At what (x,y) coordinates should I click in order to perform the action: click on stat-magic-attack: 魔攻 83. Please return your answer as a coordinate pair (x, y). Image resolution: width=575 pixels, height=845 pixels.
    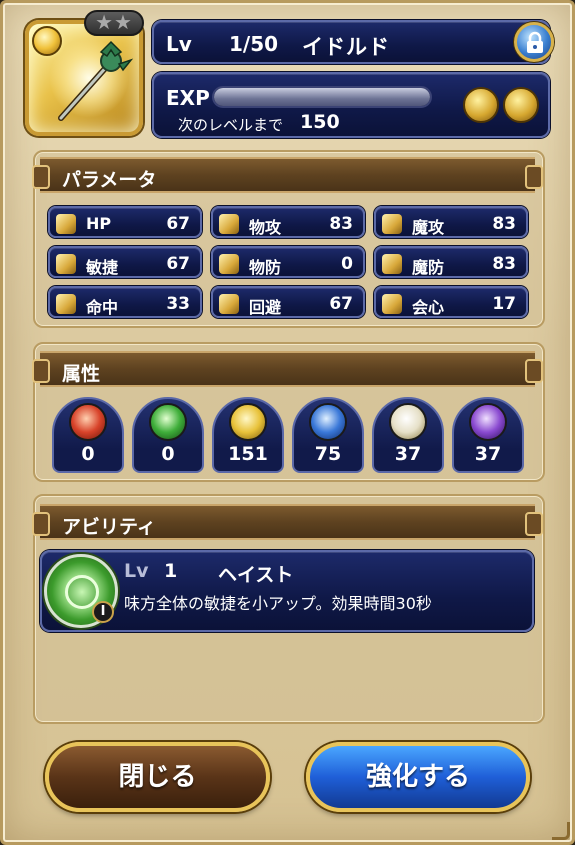
    Looking at the image, I should click on (451, 222).